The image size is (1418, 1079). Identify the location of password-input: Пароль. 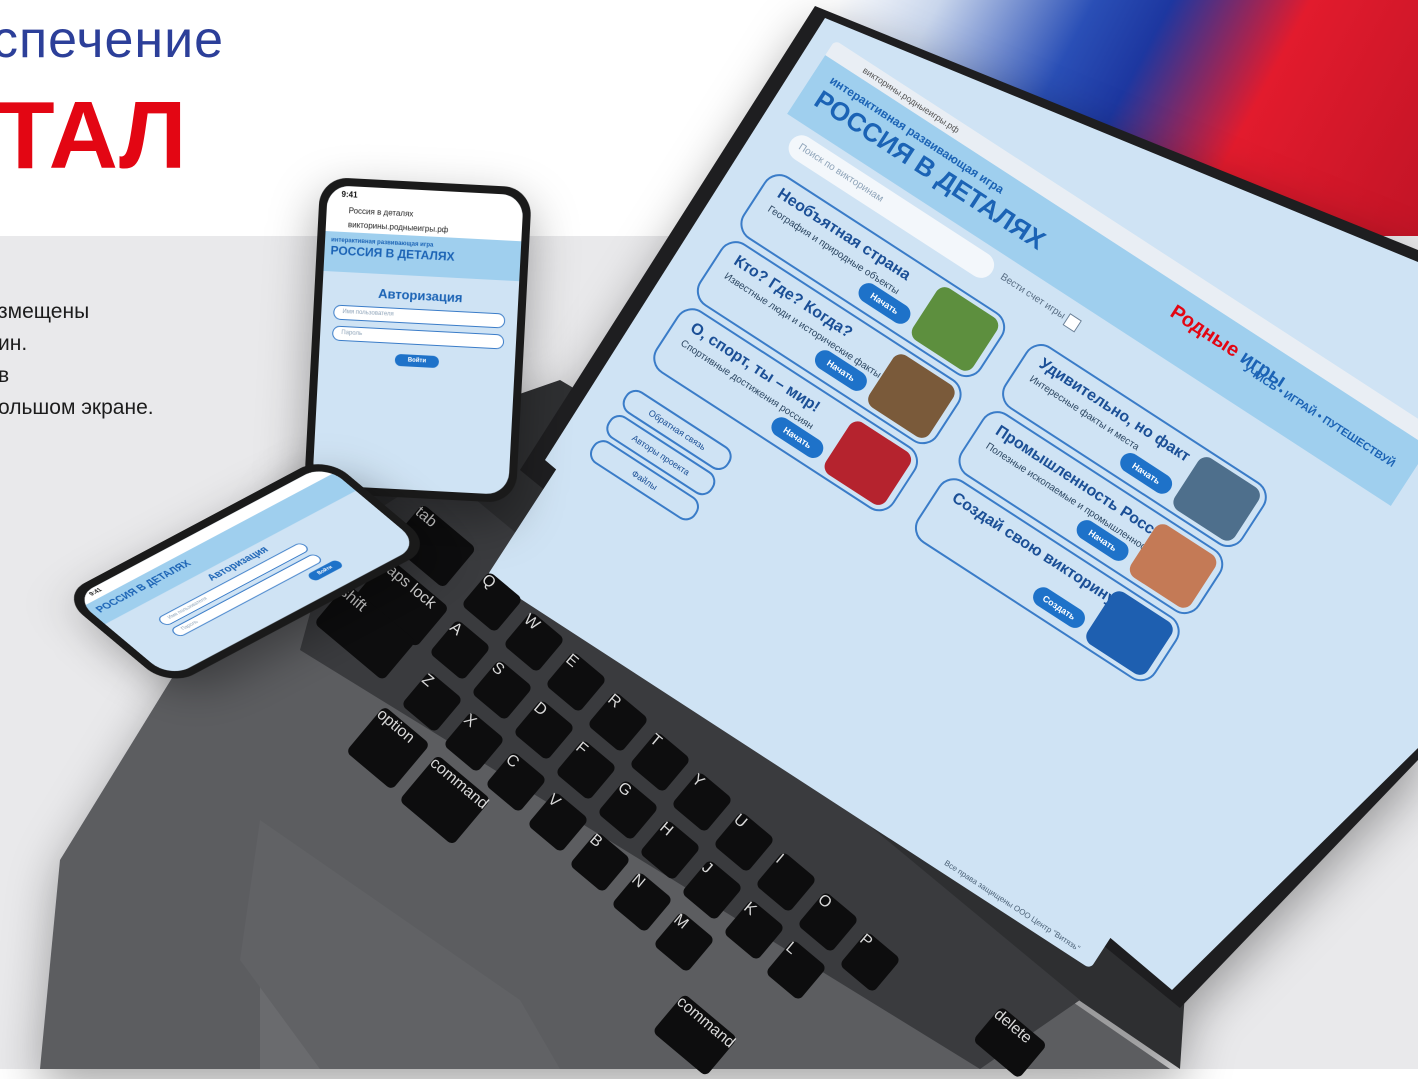
(418, 337).